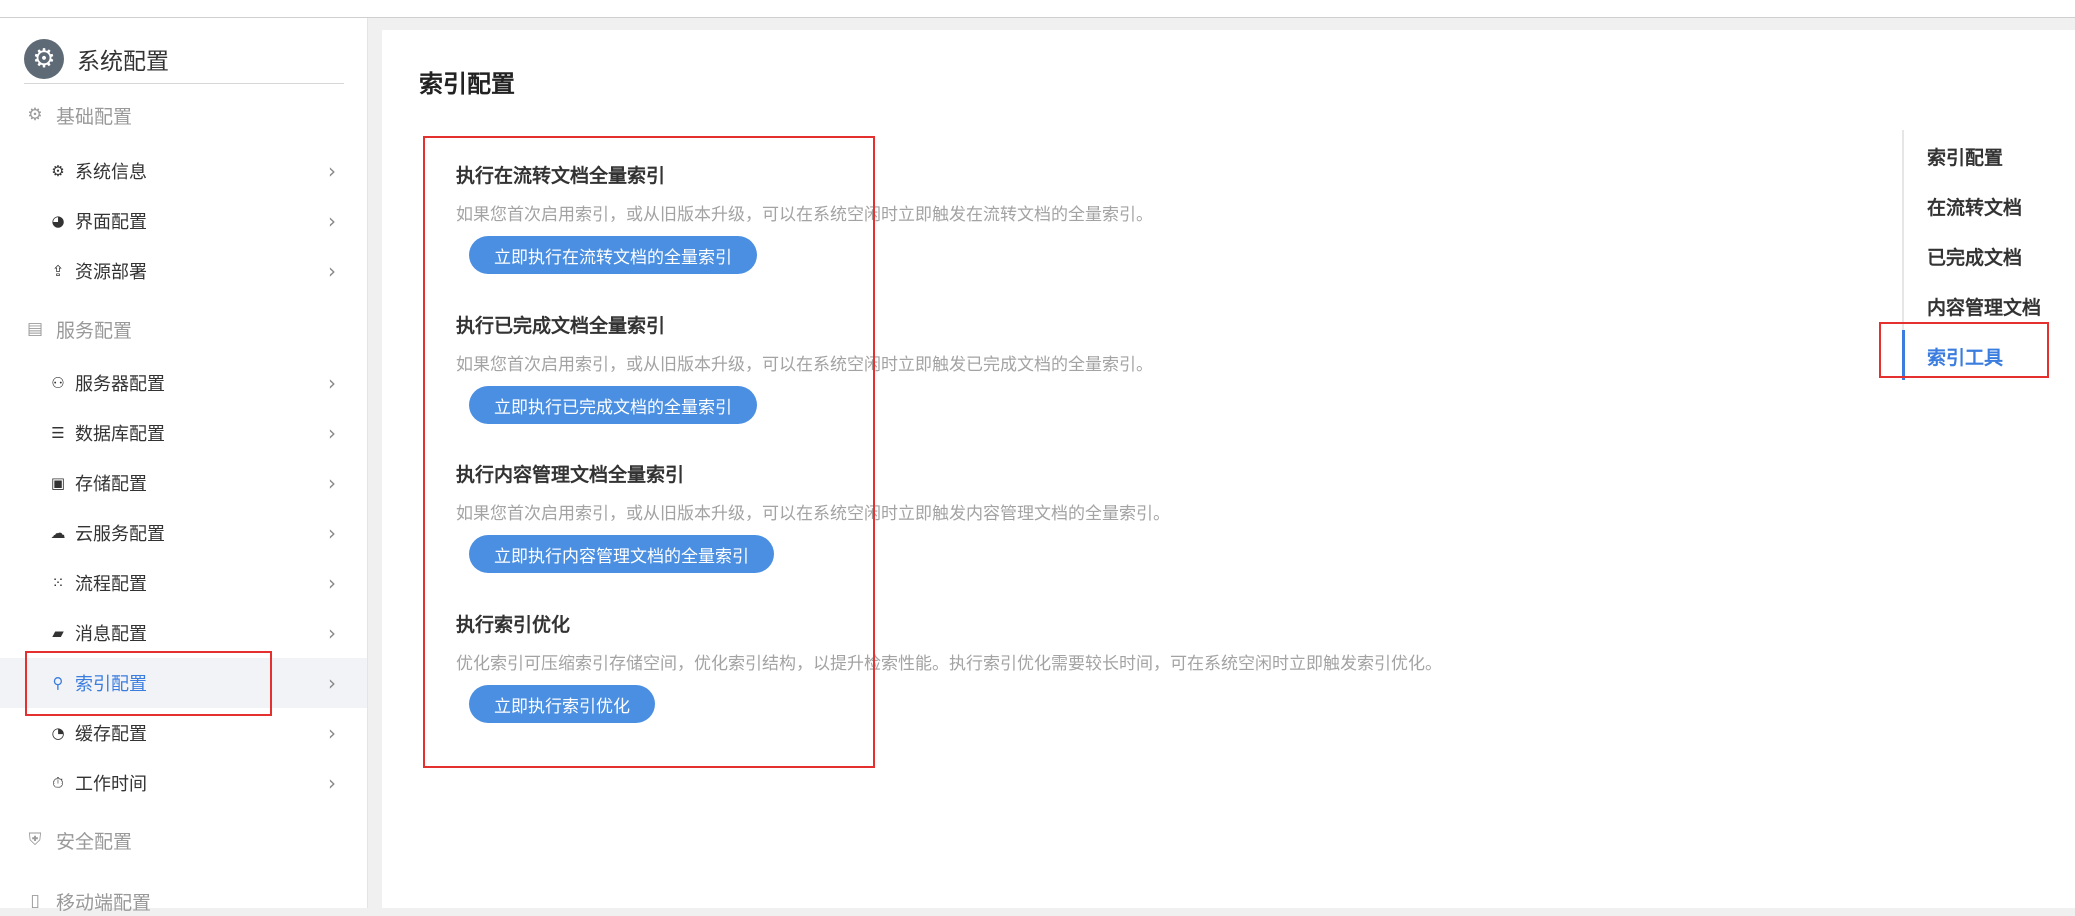  What do you see at coordinates (1964, 350) in the screenshot?
I see `highlight-box-anchor` at bounding box center [1964, 350].